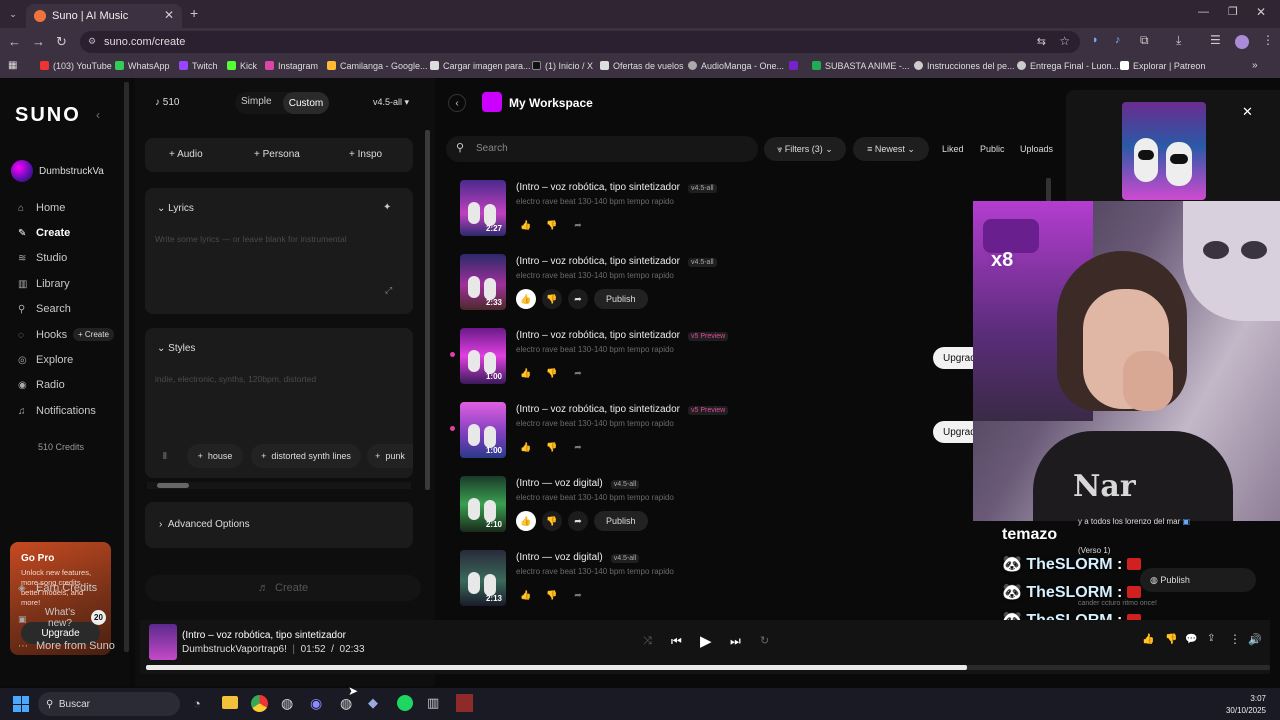 This screenshot has height=720, width=1280. Describe the element at coordinates (1215, 40) in the screenshot. I see `side-panel-icon: ☰` at that location.